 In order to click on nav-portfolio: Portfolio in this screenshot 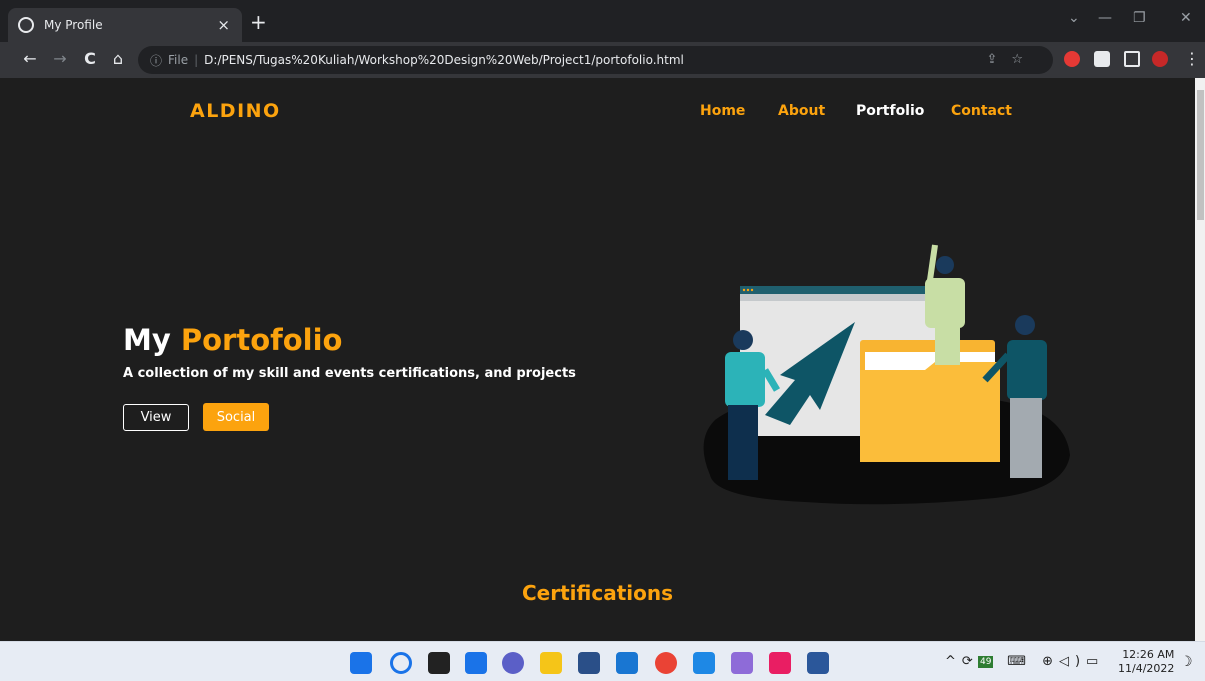, I will do `click(890, 111)`.